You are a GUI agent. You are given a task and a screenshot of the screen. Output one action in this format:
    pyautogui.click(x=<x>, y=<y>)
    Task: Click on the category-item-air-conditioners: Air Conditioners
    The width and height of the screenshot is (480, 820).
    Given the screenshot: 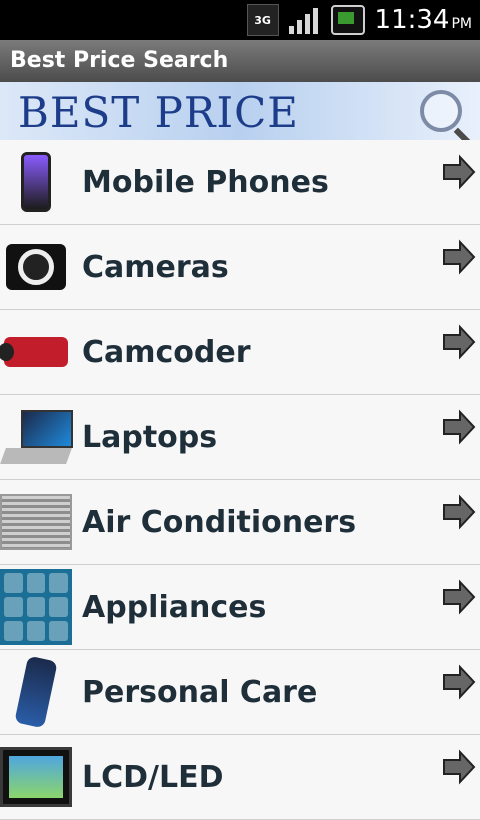 What is the action you would take?
    pyautogui.click(x=240, y=522)
    